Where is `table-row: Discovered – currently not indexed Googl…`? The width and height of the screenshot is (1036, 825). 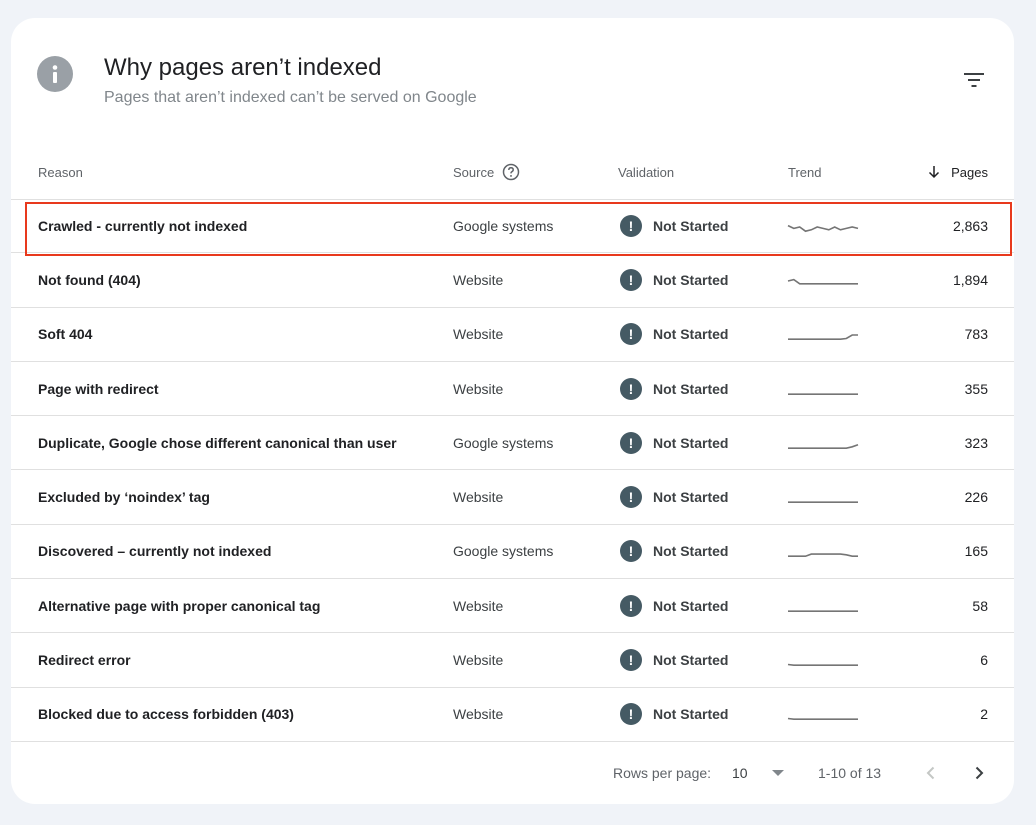
table-row: Discovered – currently not indexed Googl… is located at coordinates (512, 552).